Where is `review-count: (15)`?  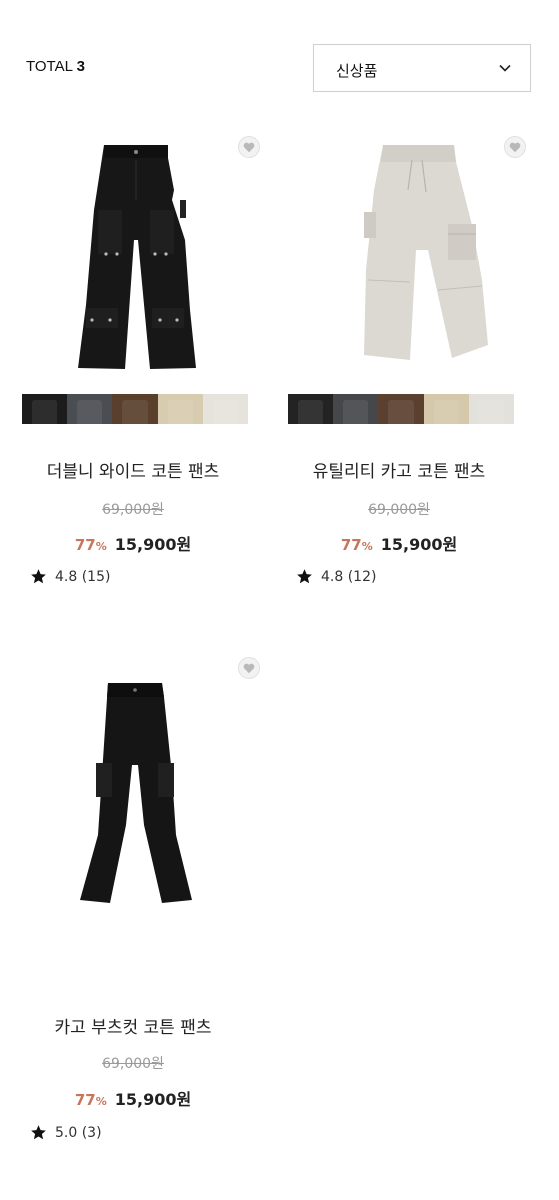 review-count: (15) is located at coordinates (96, 576).